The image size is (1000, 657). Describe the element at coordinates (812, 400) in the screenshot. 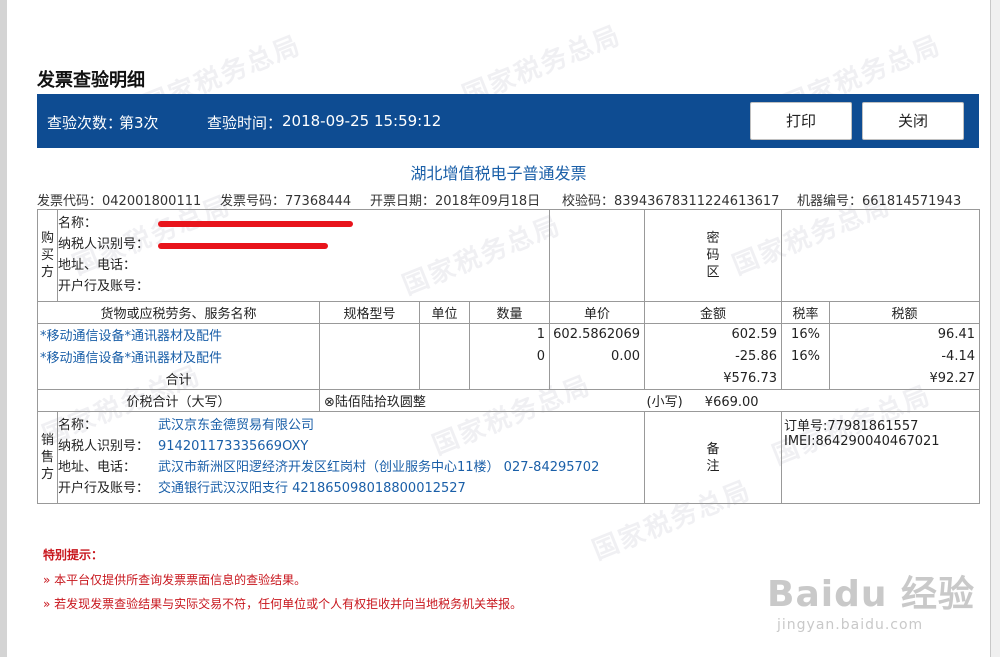

I see `grand-total-lower: (小写) ¥669.00` at that location.